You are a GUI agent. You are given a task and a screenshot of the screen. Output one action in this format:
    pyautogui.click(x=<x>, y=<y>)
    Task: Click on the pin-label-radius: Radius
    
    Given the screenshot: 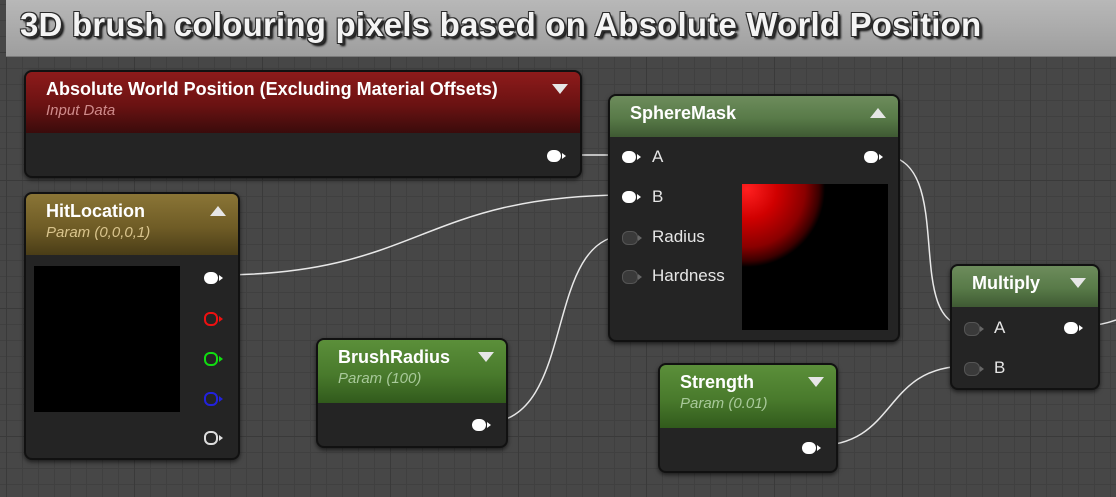 What is the action you would take?
    pyautogui.click(x=678, y=236)
    